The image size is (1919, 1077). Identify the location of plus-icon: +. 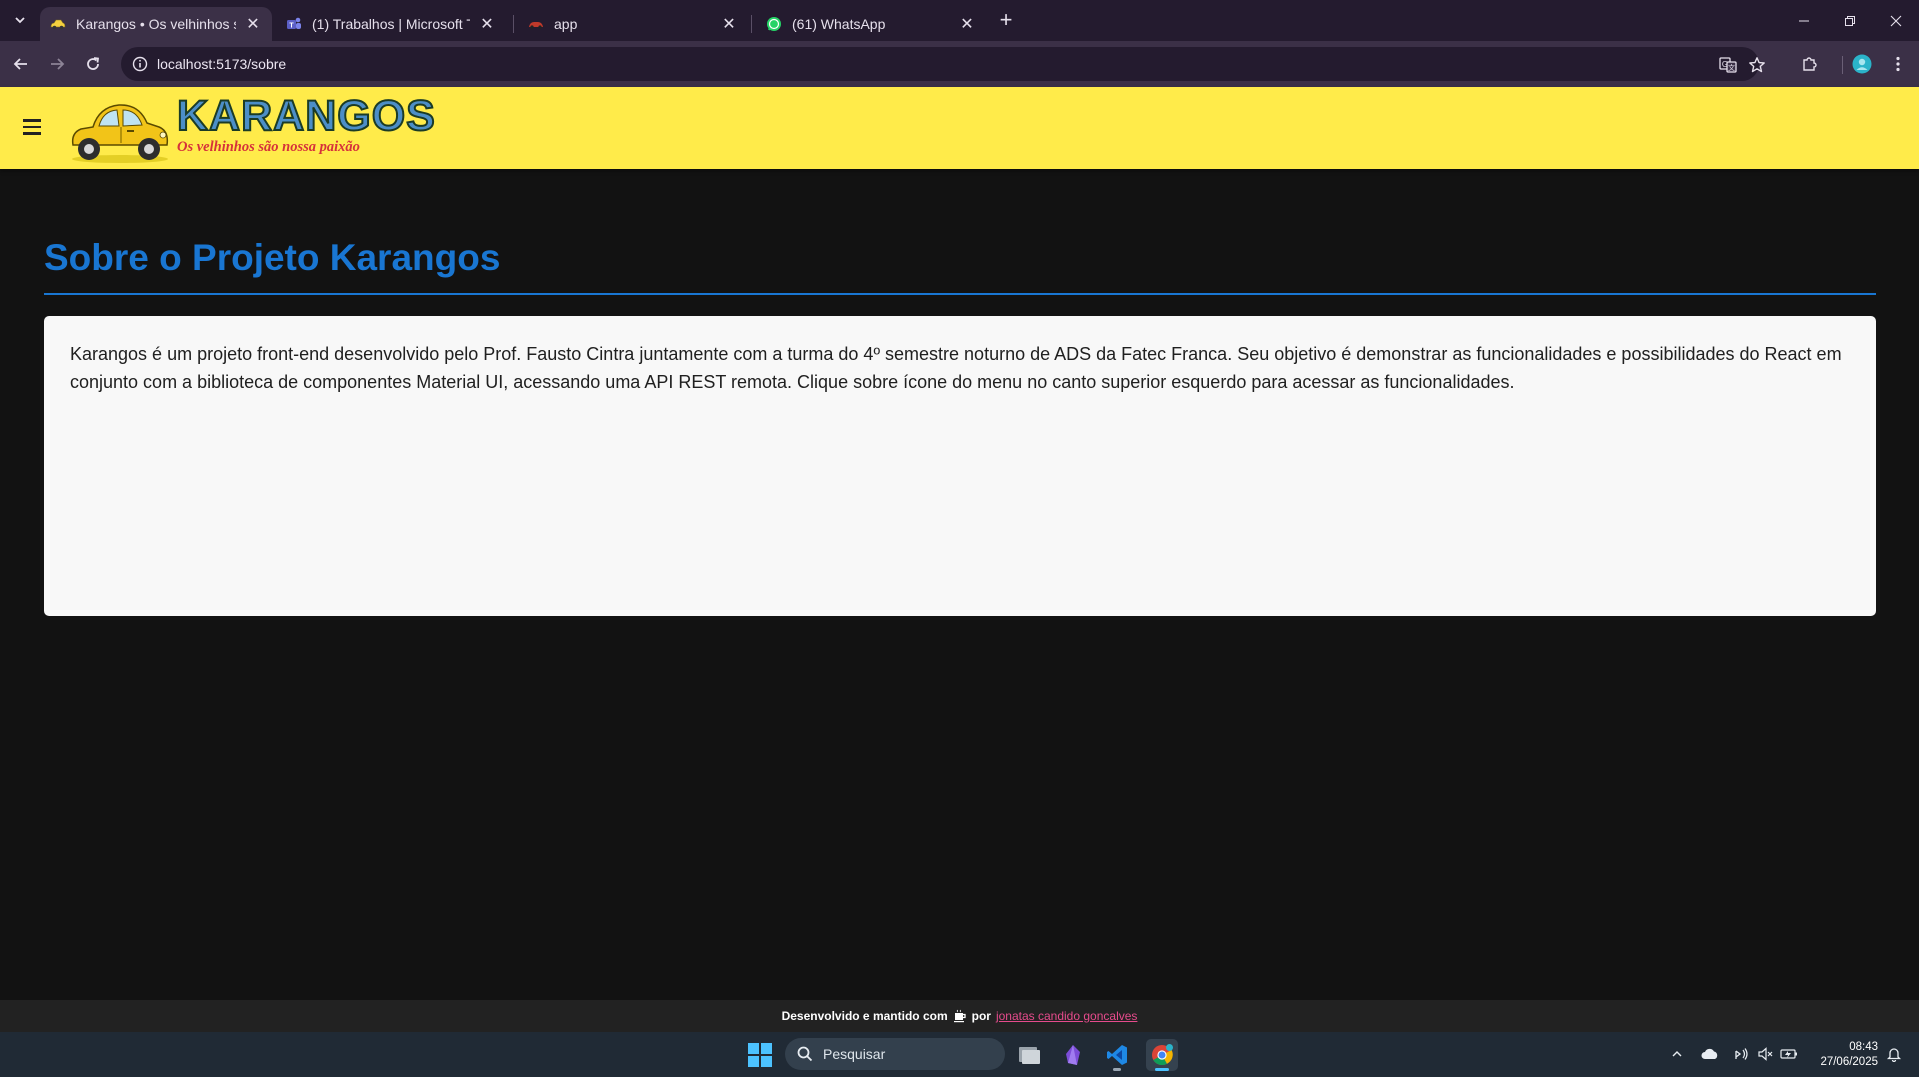
(1006, 19).